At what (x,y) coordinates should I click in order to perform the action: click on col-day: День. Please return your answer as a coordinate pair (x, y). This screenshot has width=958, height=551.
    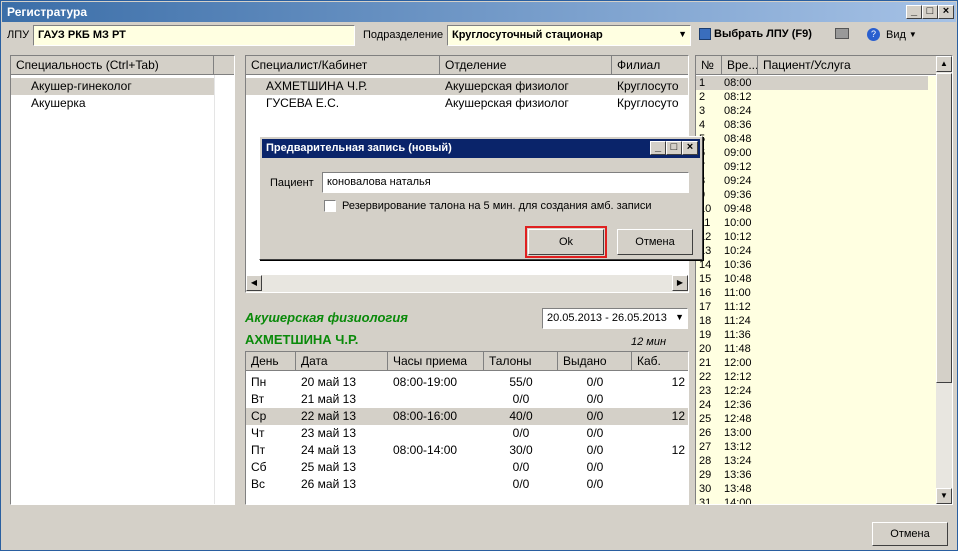
    Looking at the image, I should click on (271, 361).